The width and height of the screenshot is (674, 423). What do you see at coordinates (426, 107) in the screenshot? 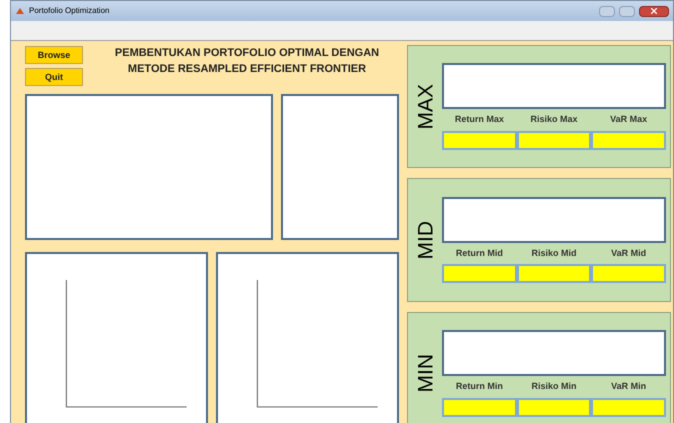
I see `panel-label: MAX` at bounding box center [426, 107].